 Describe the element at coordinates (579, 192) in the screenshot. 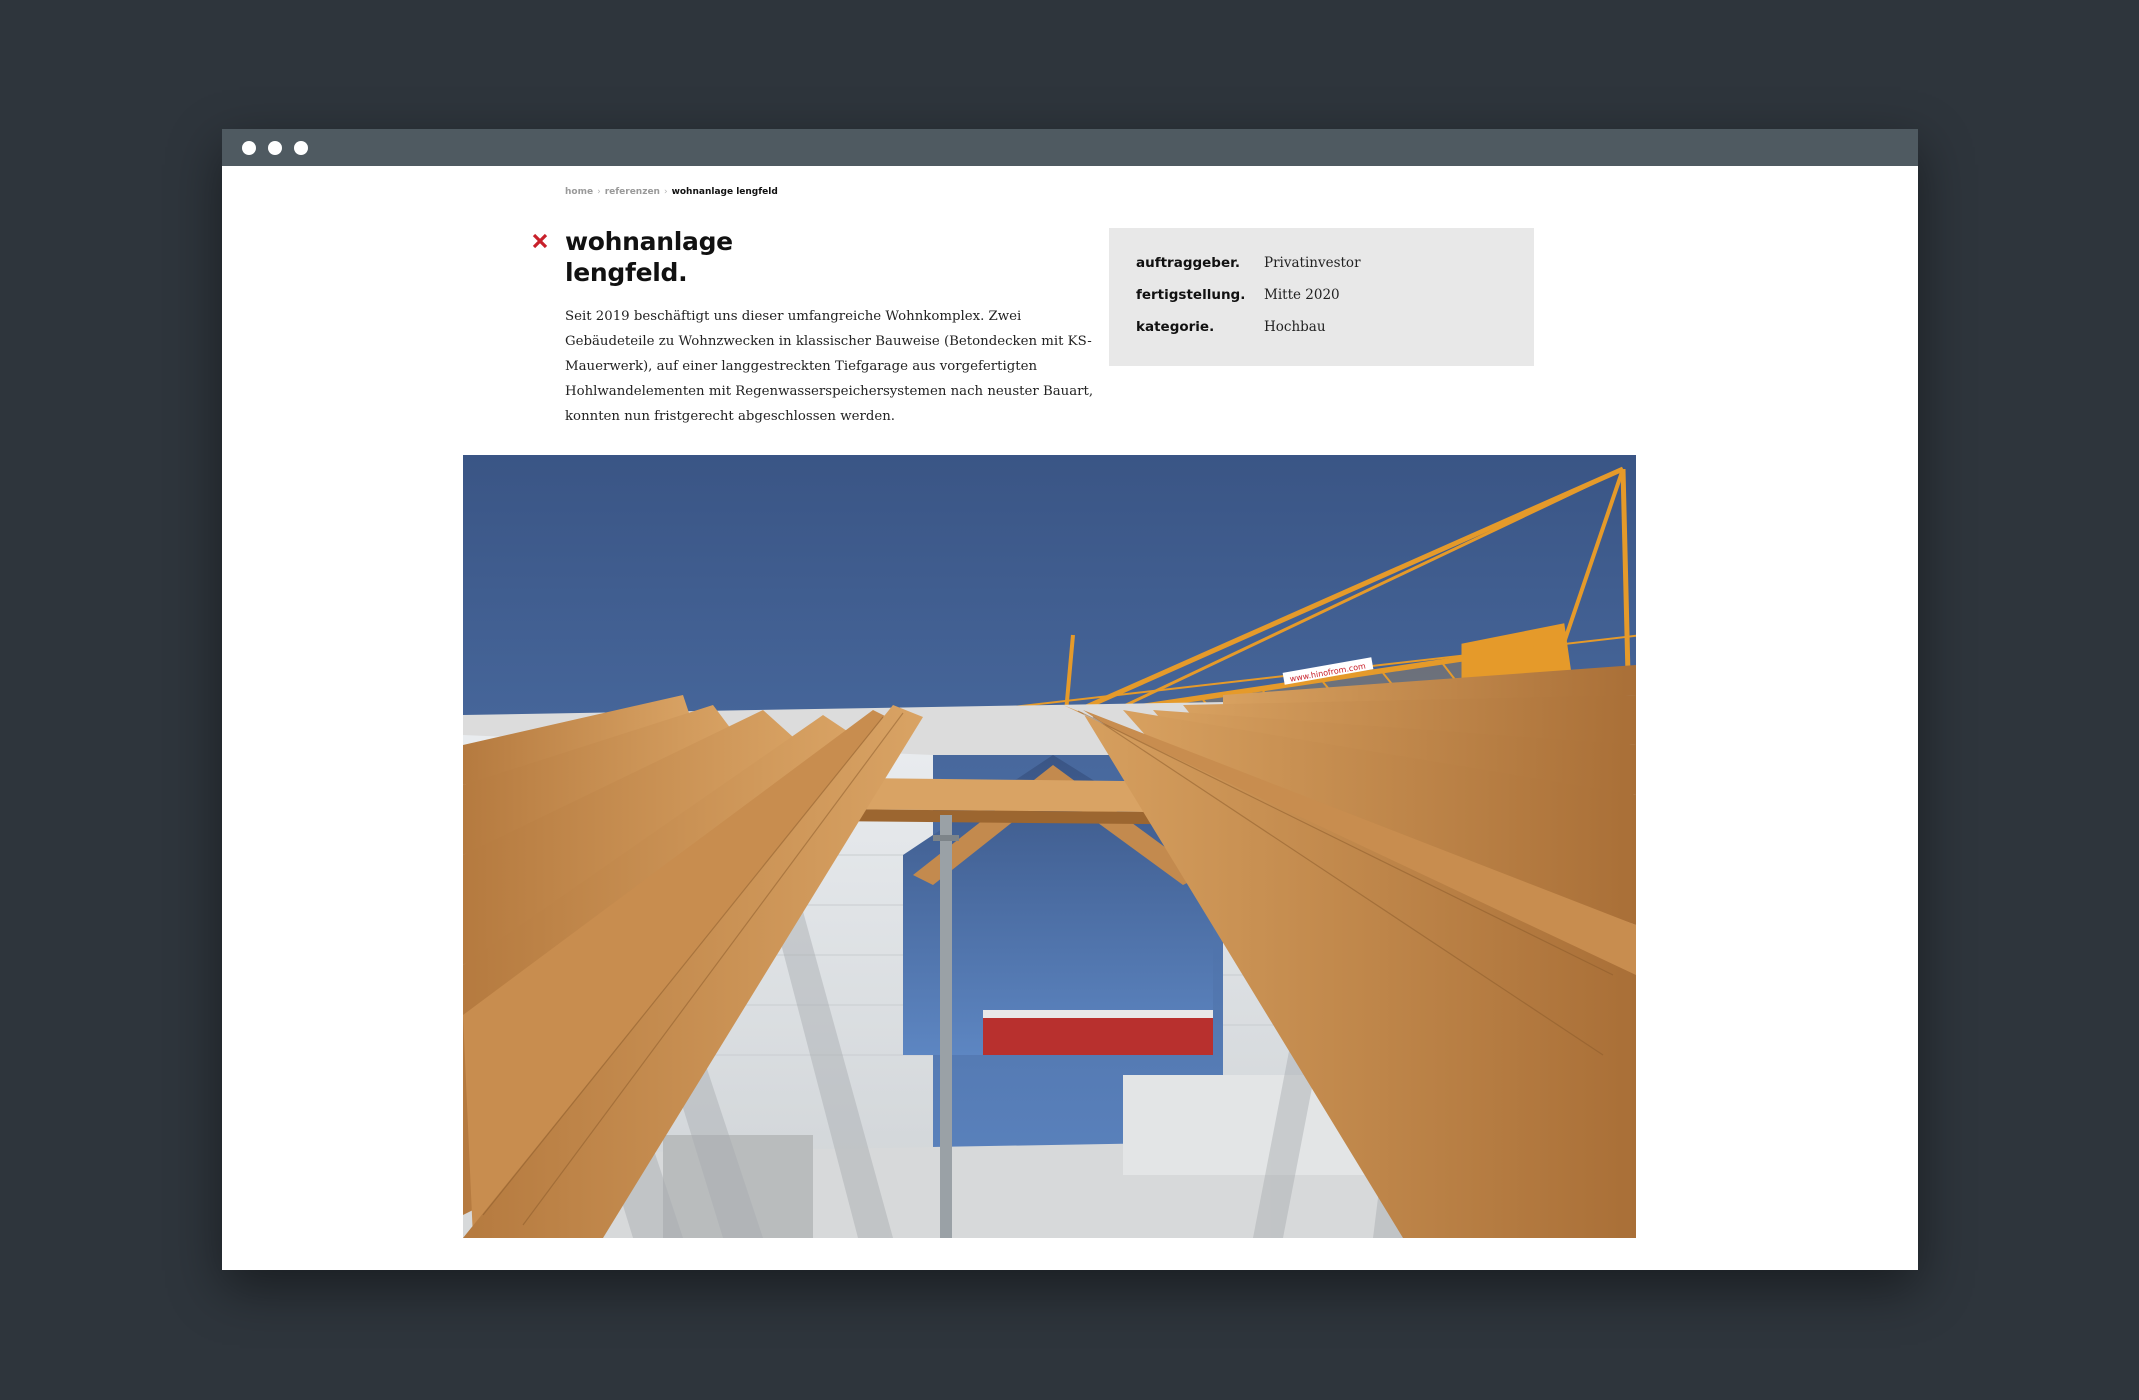

I see `breadcrumb-home-link: home` at that location.